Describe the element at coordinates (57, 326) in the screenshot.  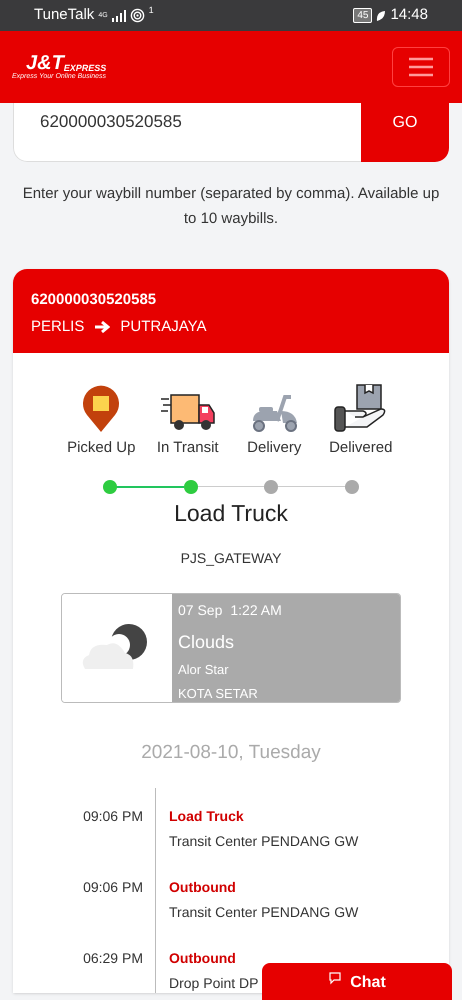
I see `origin-text: PERLIS` at that location.